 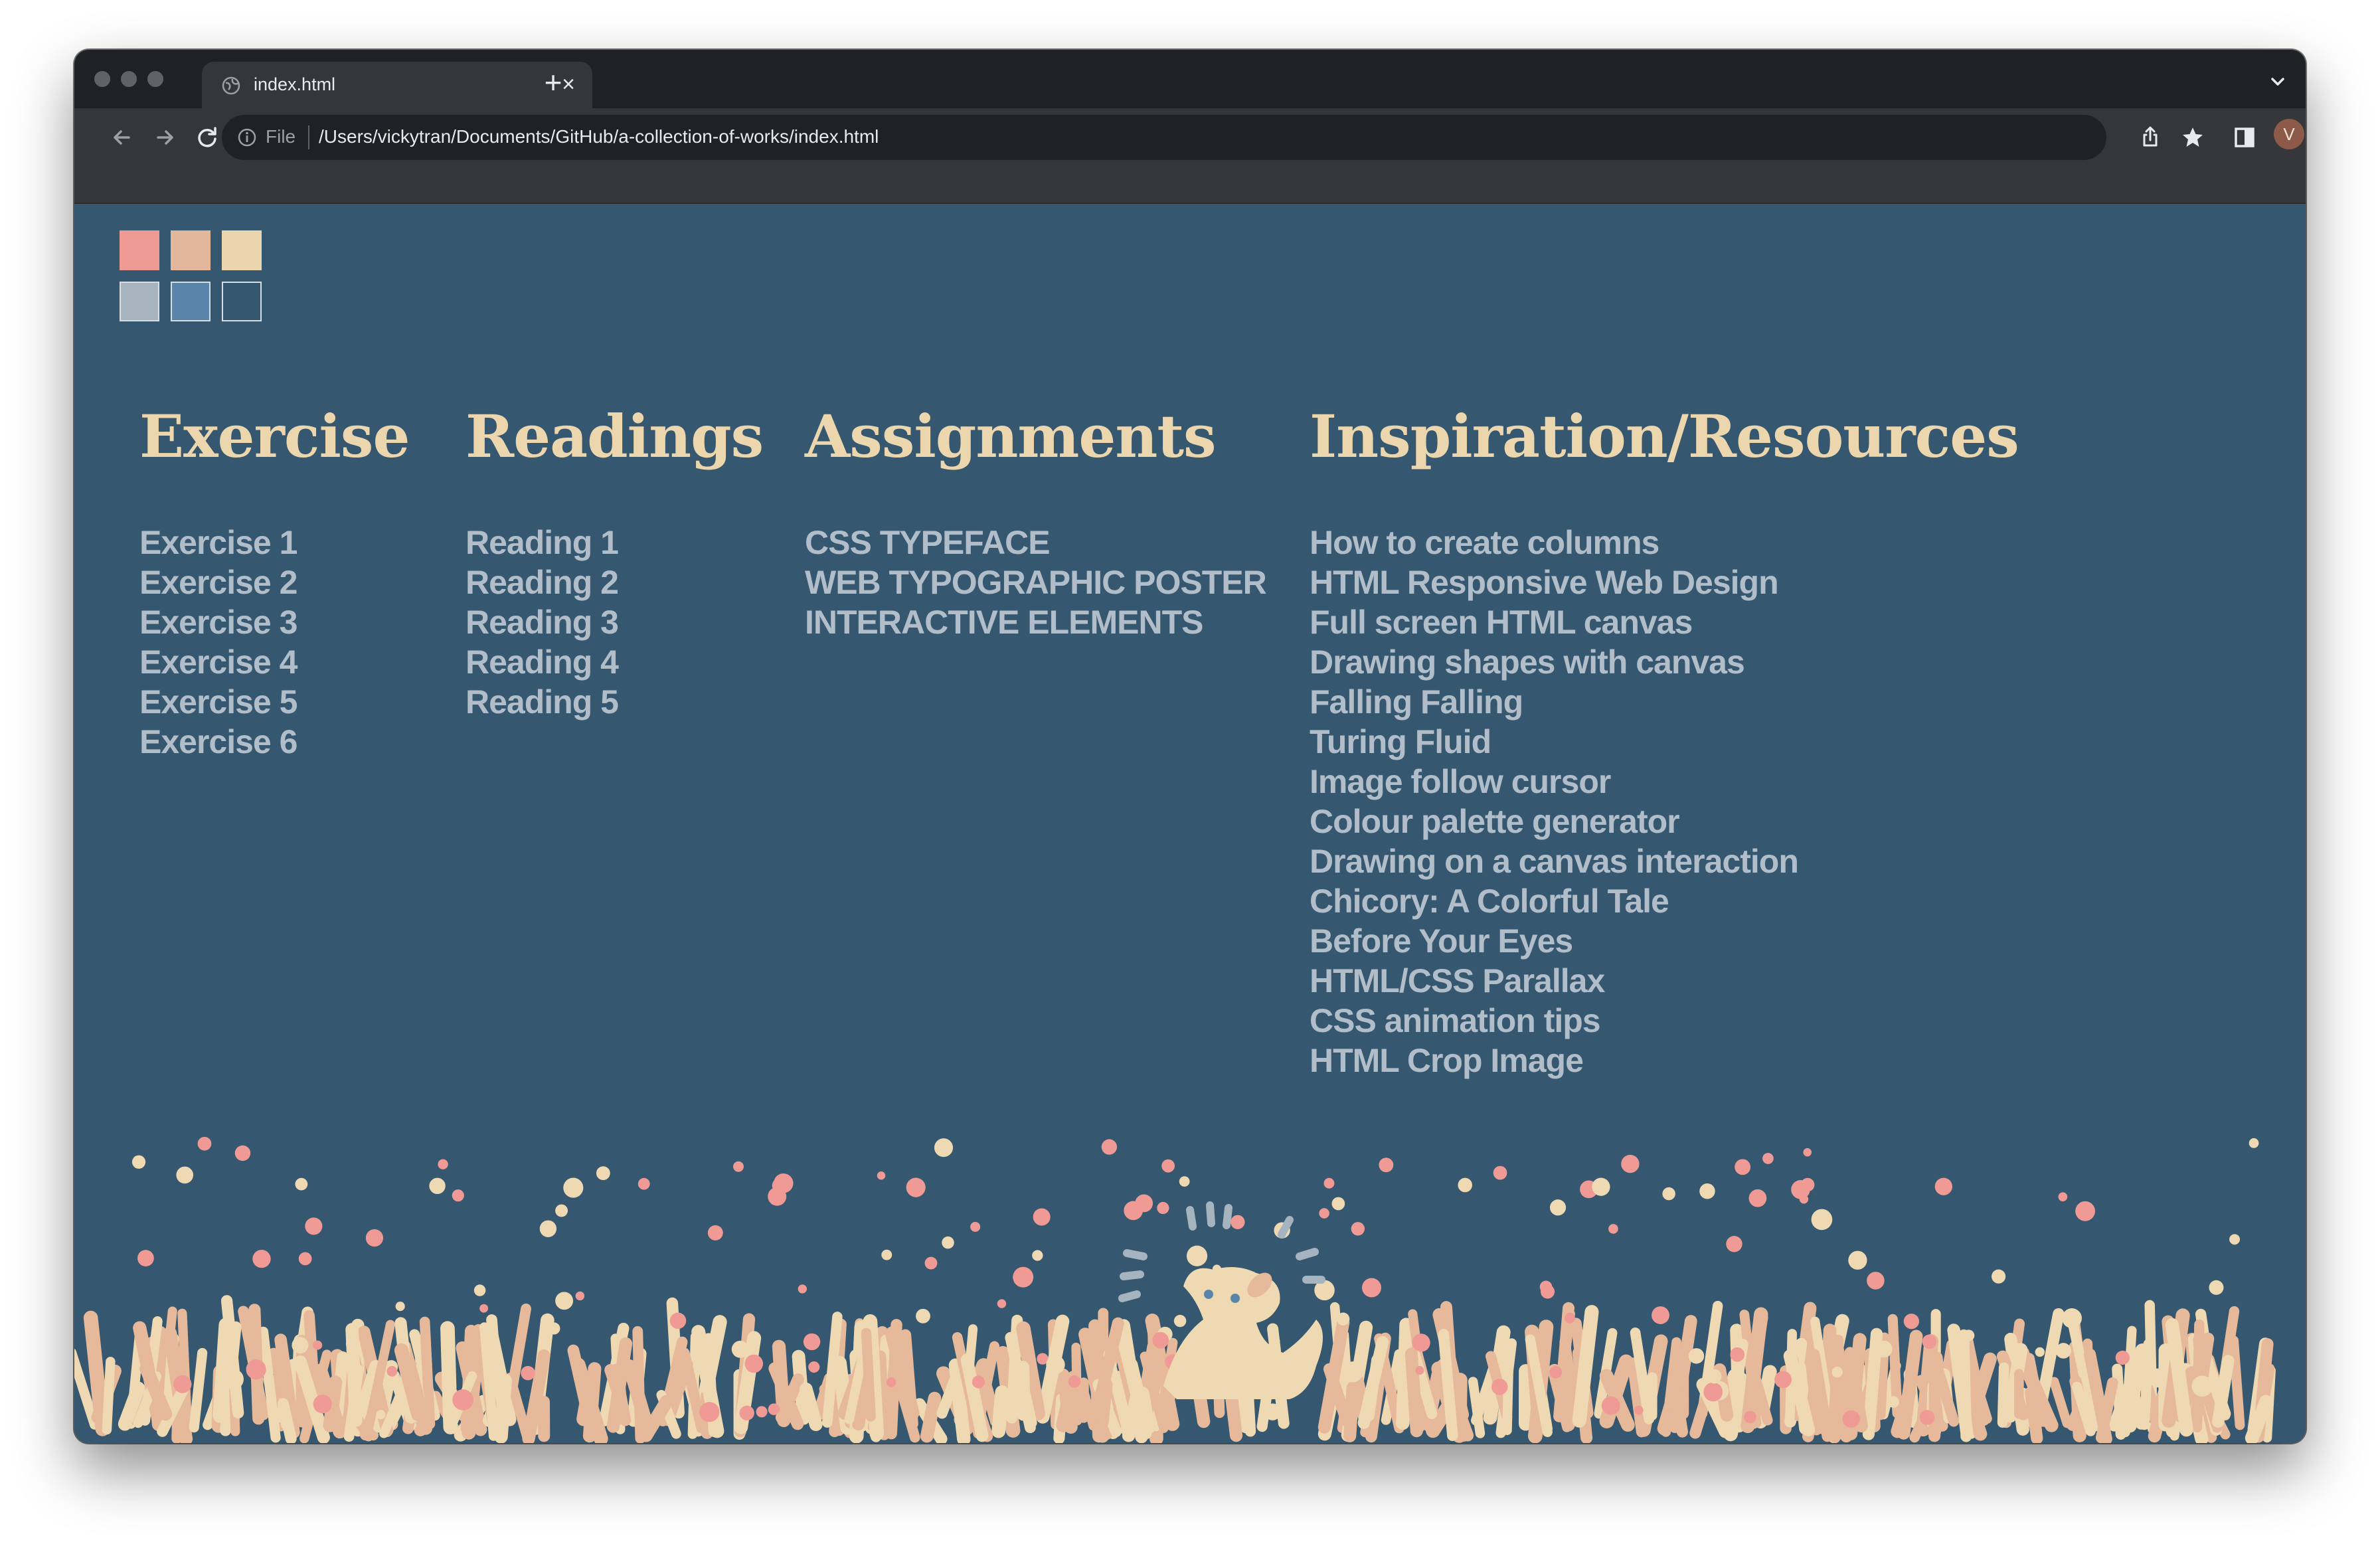 What do you see at coordinates (1664, 702) in the screenshot?
I see `list-item: Falling Falling` at bounding box center [1664, 702].